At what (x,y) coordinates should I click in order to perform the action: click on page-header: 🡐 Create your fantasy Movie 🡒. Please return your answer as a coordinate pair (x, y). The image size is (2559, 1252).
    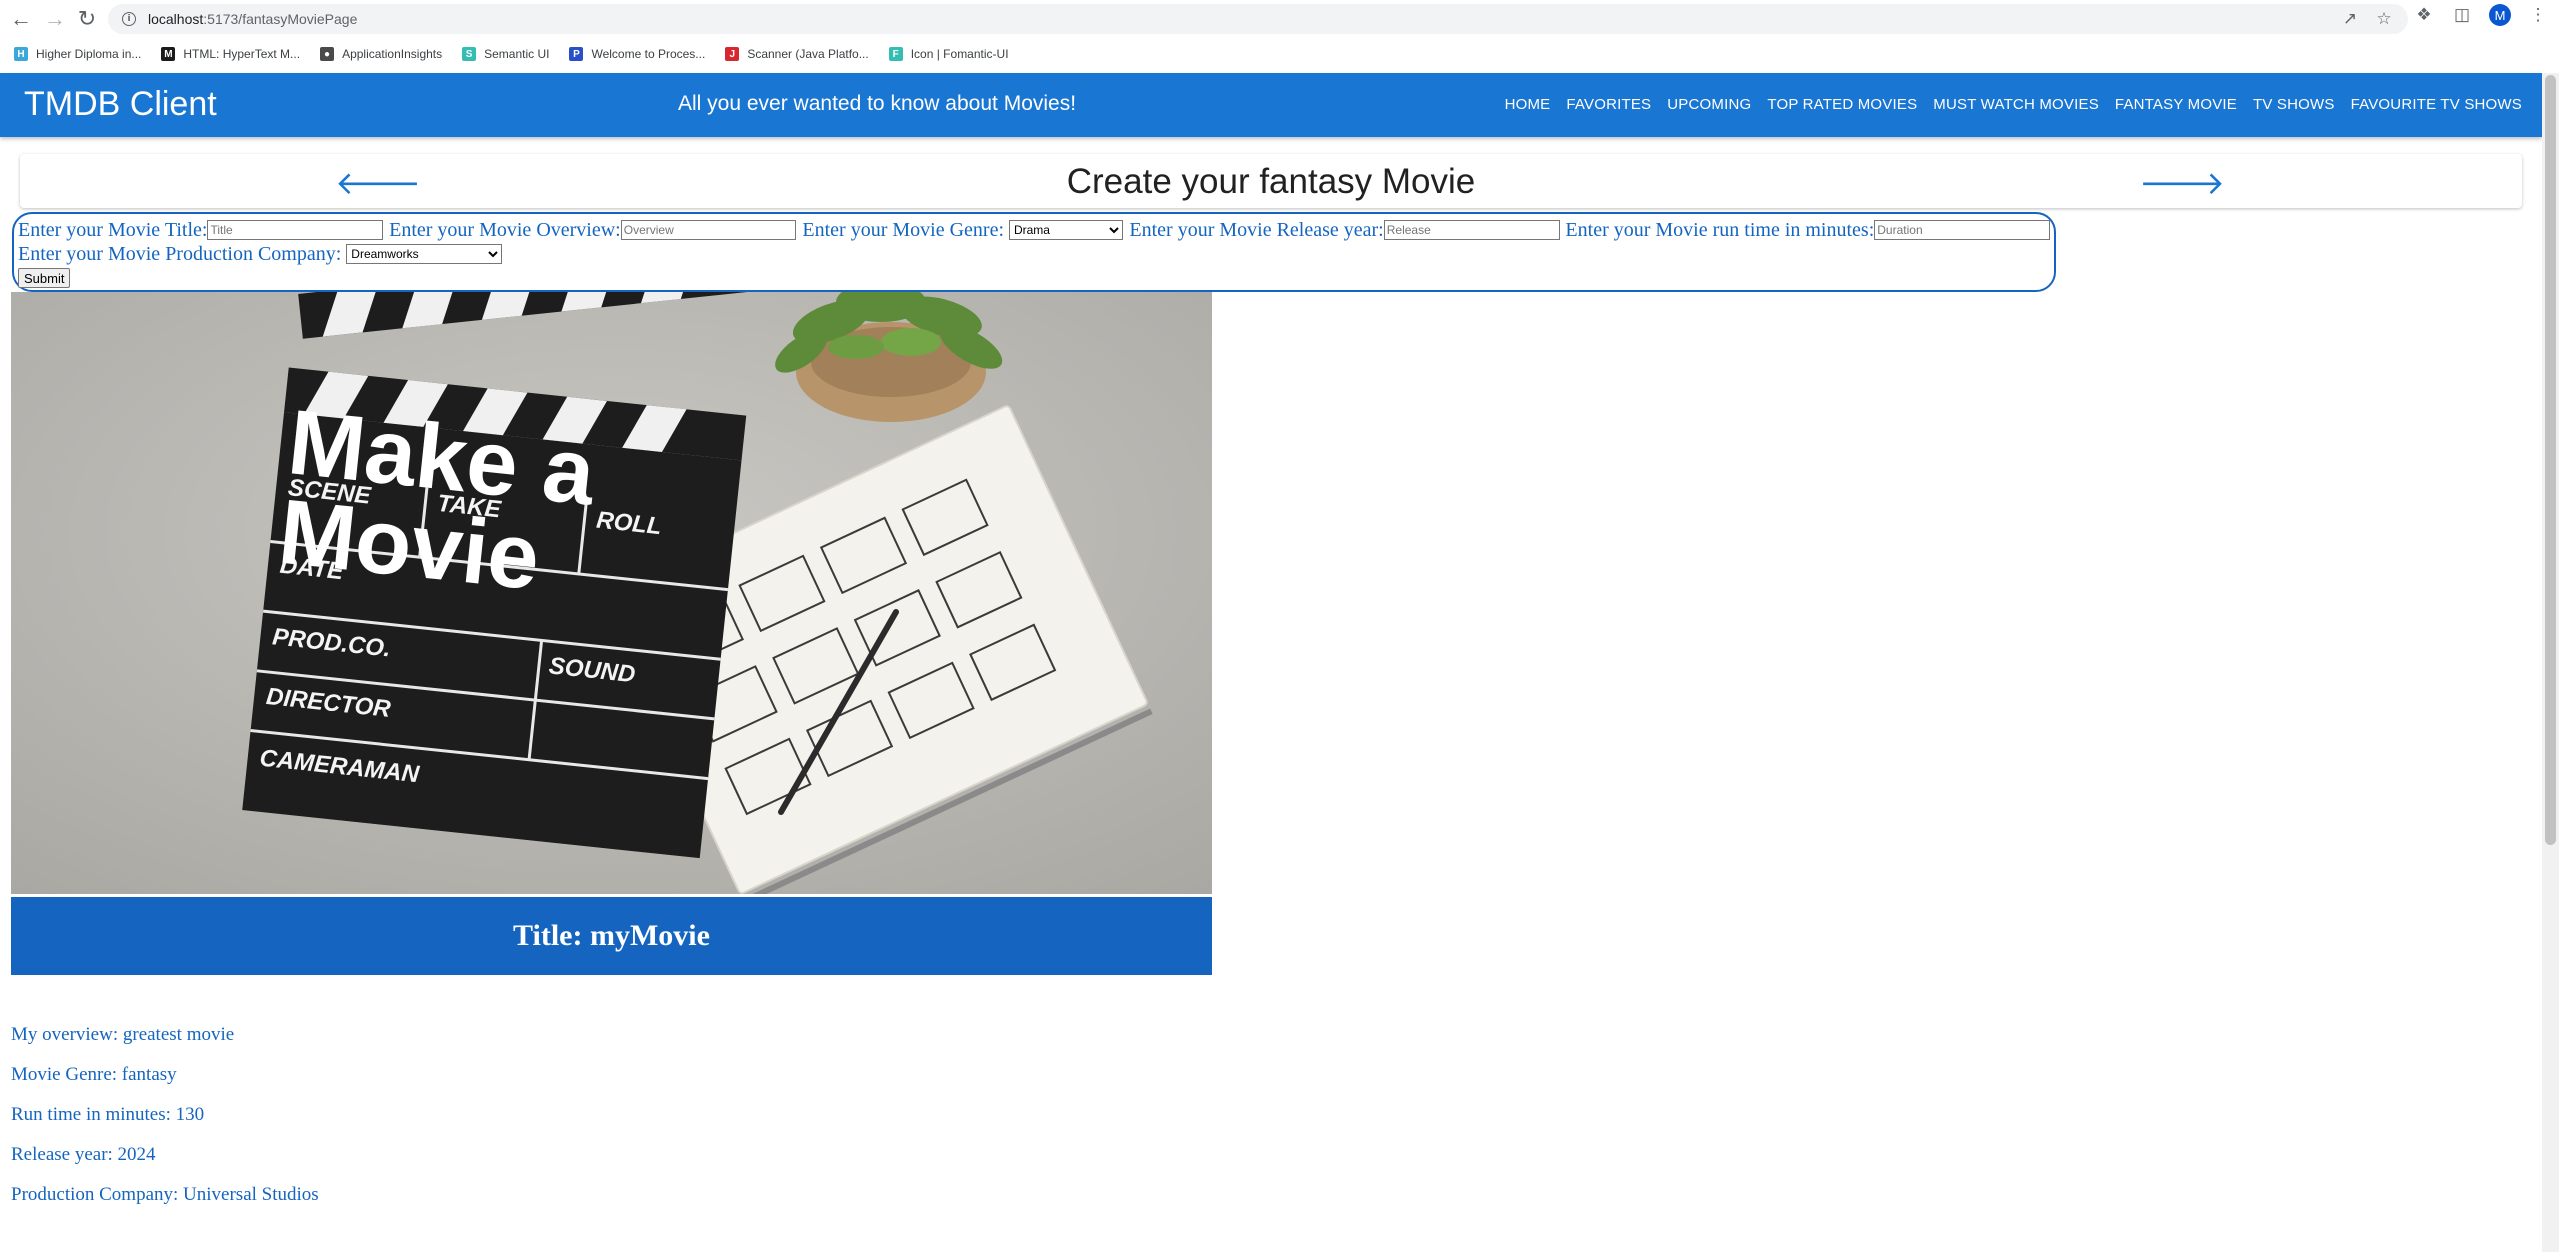
    Looking at the image, I should click on (1271, 181).